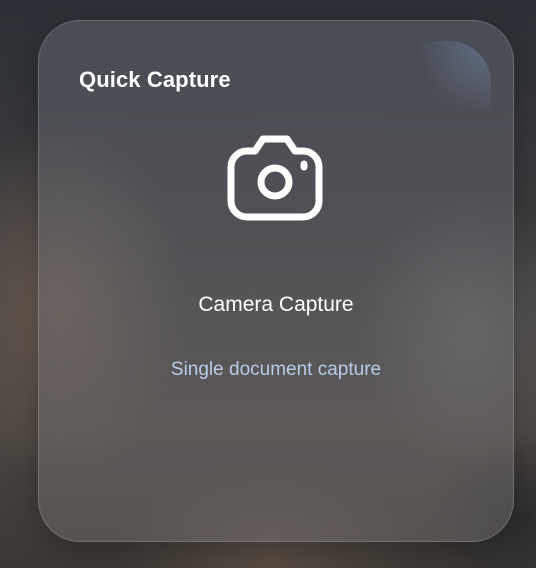  Describe the element at coordinates (155, 79) in the screenshot. I see `card-title: Quick Capture` at that location.